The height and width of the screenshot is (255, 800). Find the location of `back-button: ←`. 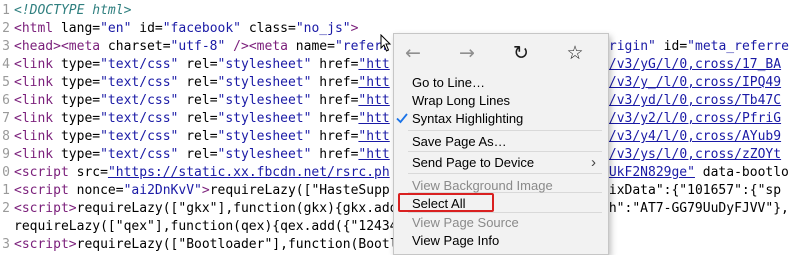

back-button: ← is located at coordinates (413, 53).